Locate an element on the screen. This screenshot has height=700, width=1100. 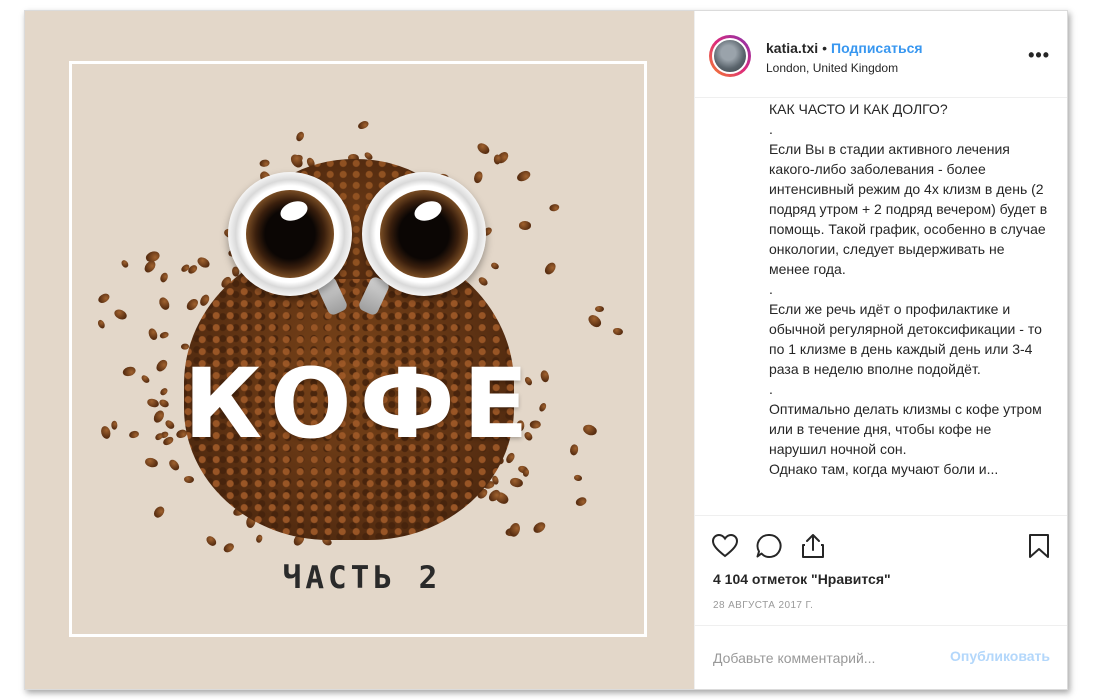
username-link: katia.txi is located at coordinates (792, 48).